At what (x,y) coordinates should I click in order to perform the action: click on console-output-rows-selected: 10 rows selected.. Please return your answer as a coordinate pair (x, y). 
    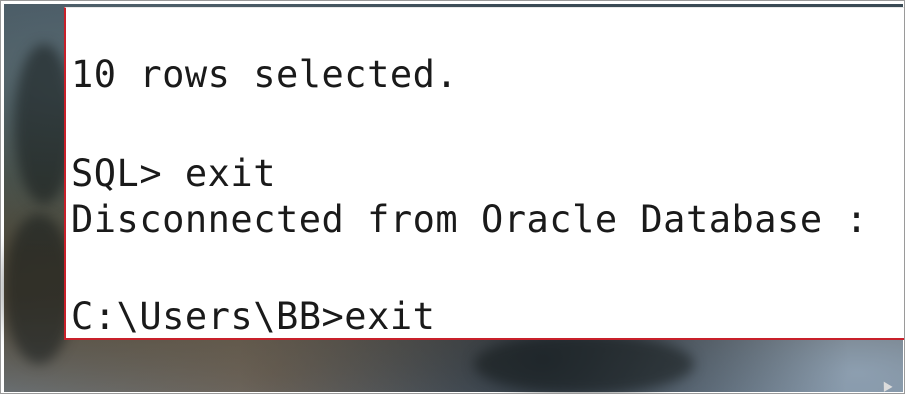
    Looking at the image, I should click on (265, 74).